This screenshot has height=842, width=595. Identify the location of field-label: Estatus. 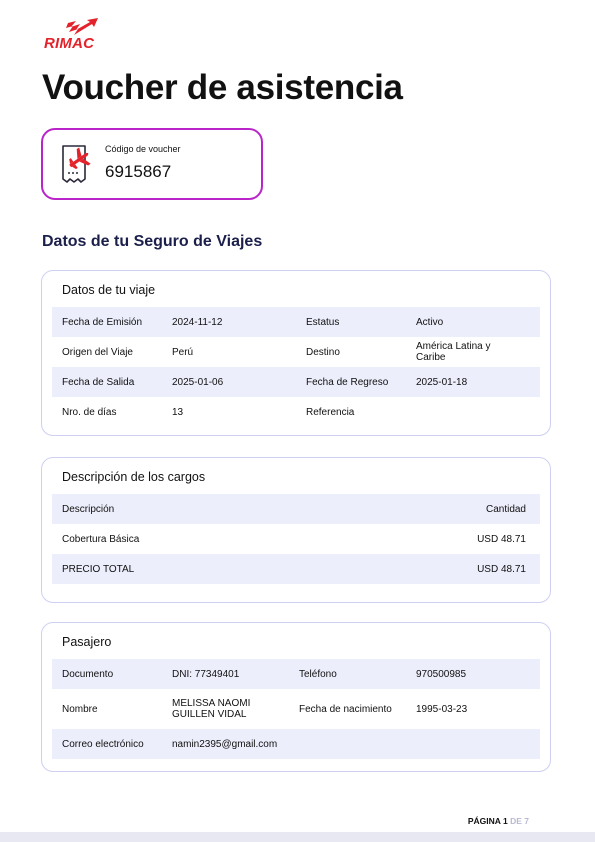
(323, 322).